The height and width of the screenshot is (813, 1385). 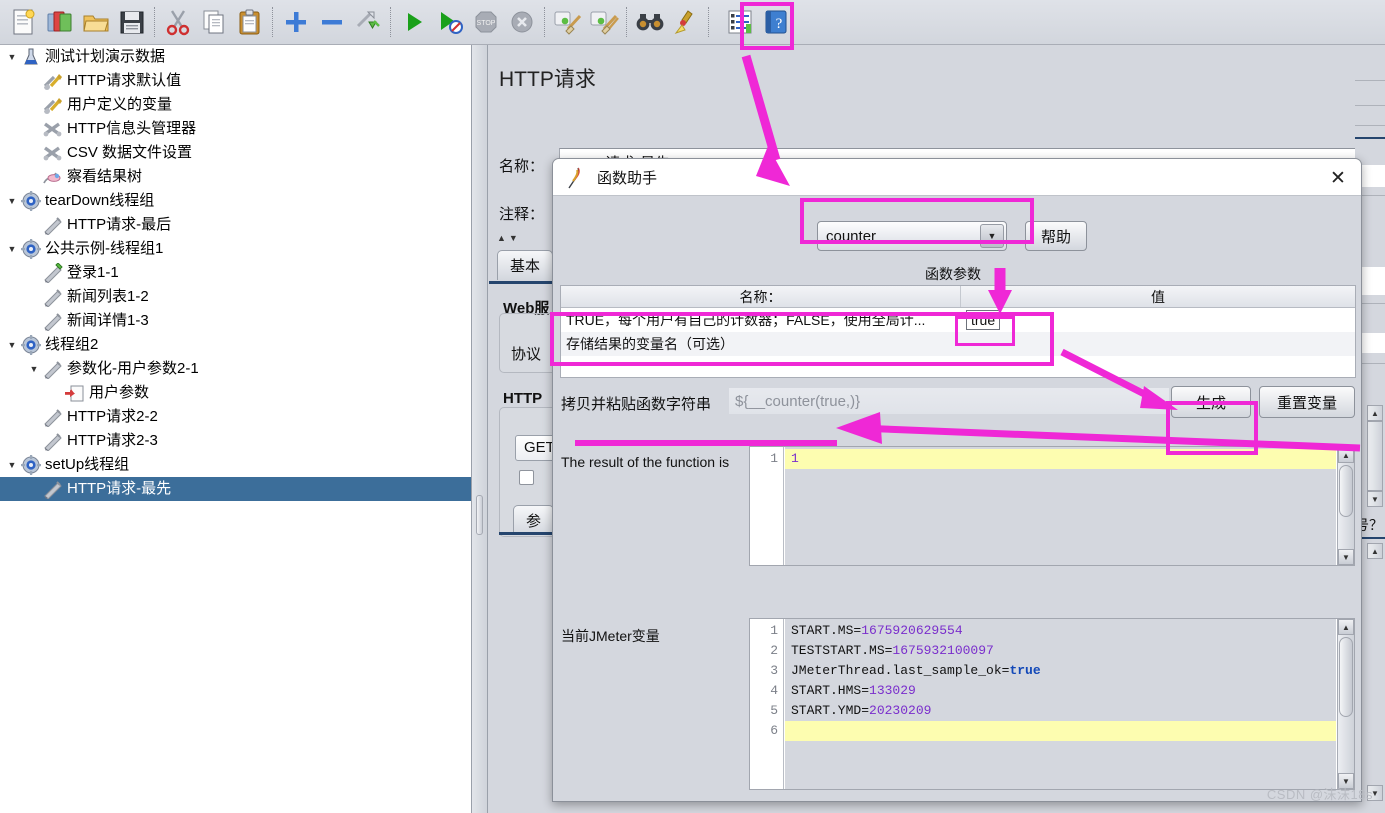 I want to click on tree-item-label: setUp线程组, so click(x=87, y=464).